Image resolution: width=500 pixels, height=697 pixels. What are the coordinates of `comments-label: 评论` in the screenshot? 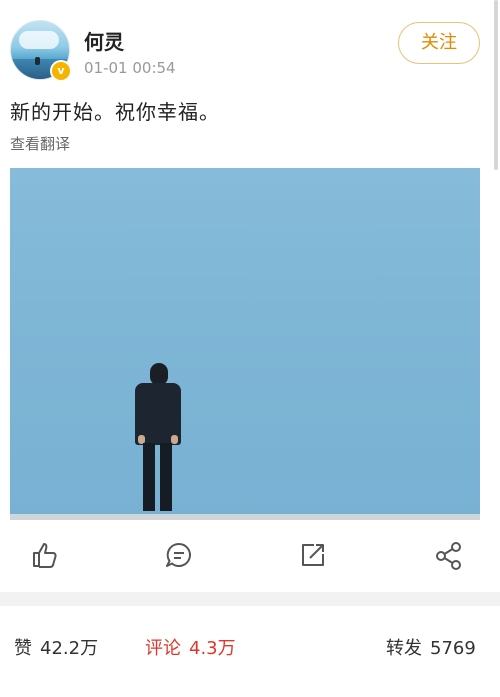 It's located at (163, 648).